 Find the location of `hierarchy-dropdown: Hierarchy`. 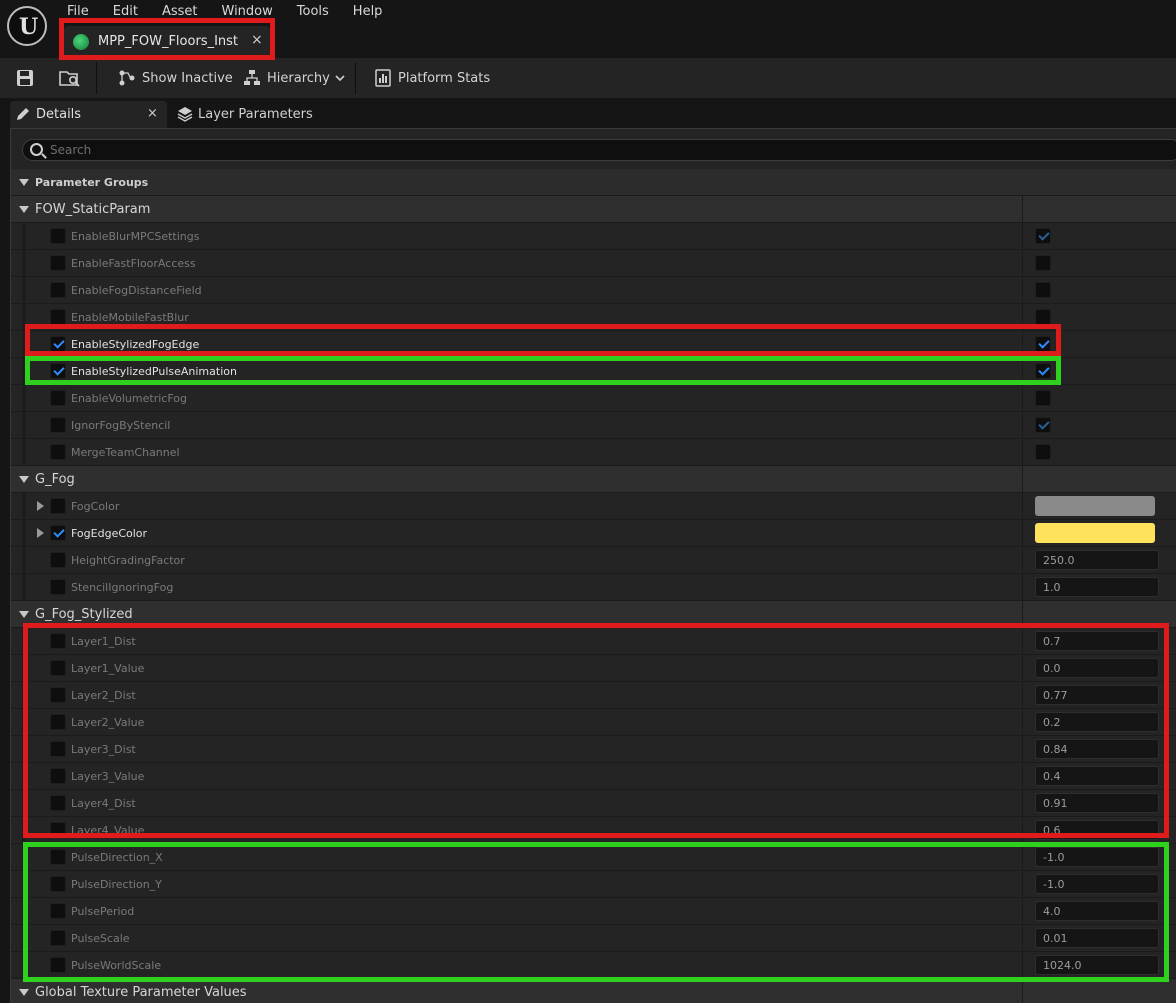

hierarchy-dropdown: Hierarchy is located at coordinates (294, 78).